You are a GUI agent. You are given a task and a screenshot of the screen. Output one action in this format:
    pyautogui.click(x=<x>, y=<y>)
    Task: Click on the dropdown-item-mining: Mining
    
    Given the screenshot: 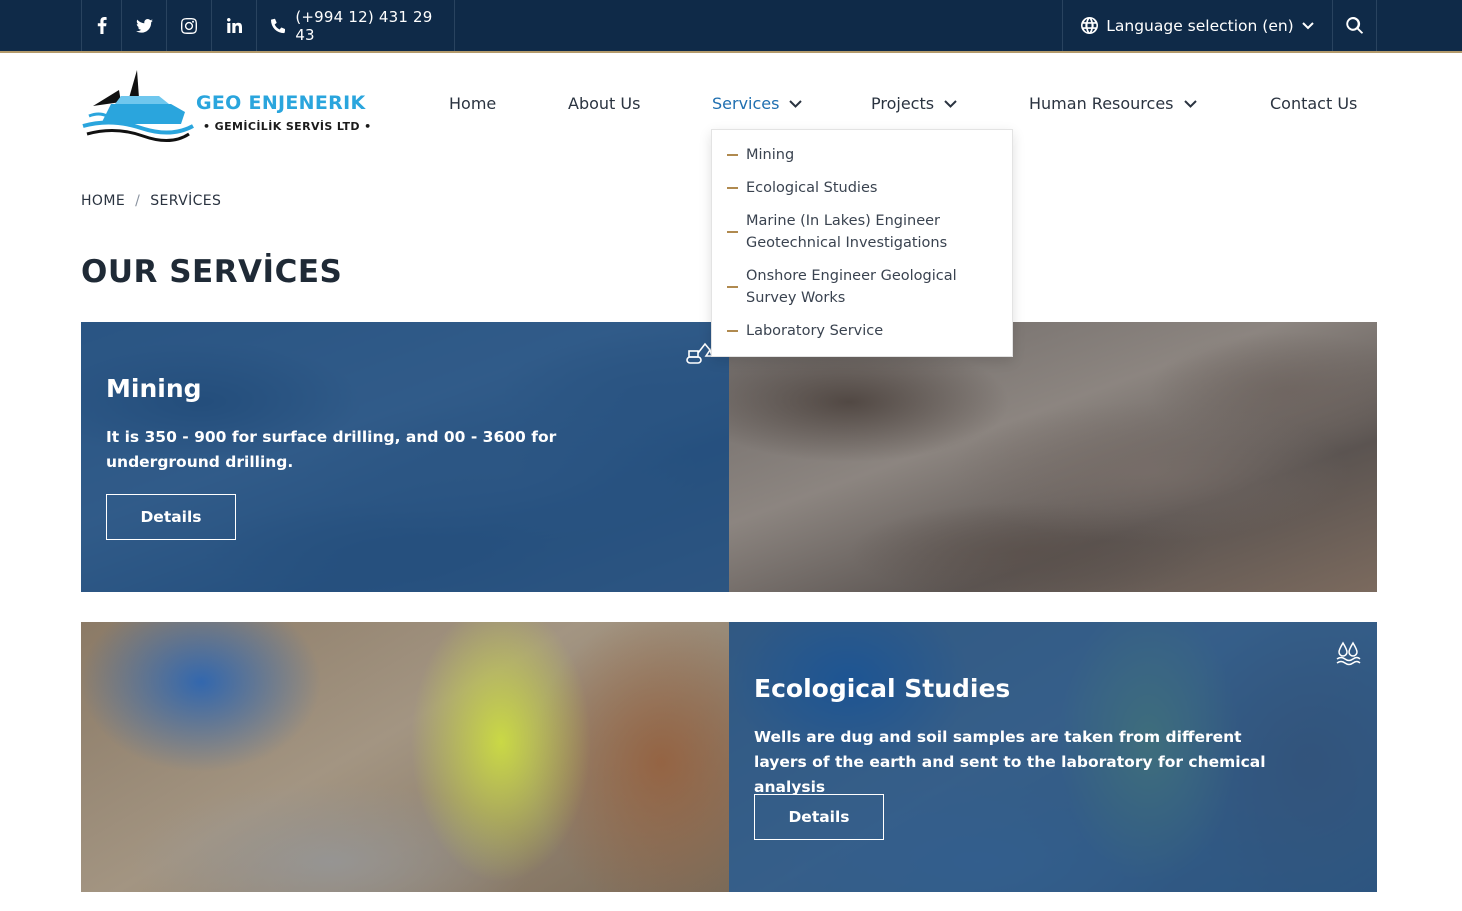 What is the action you would take?
    pyautogui.click(x=862, y=155)
    